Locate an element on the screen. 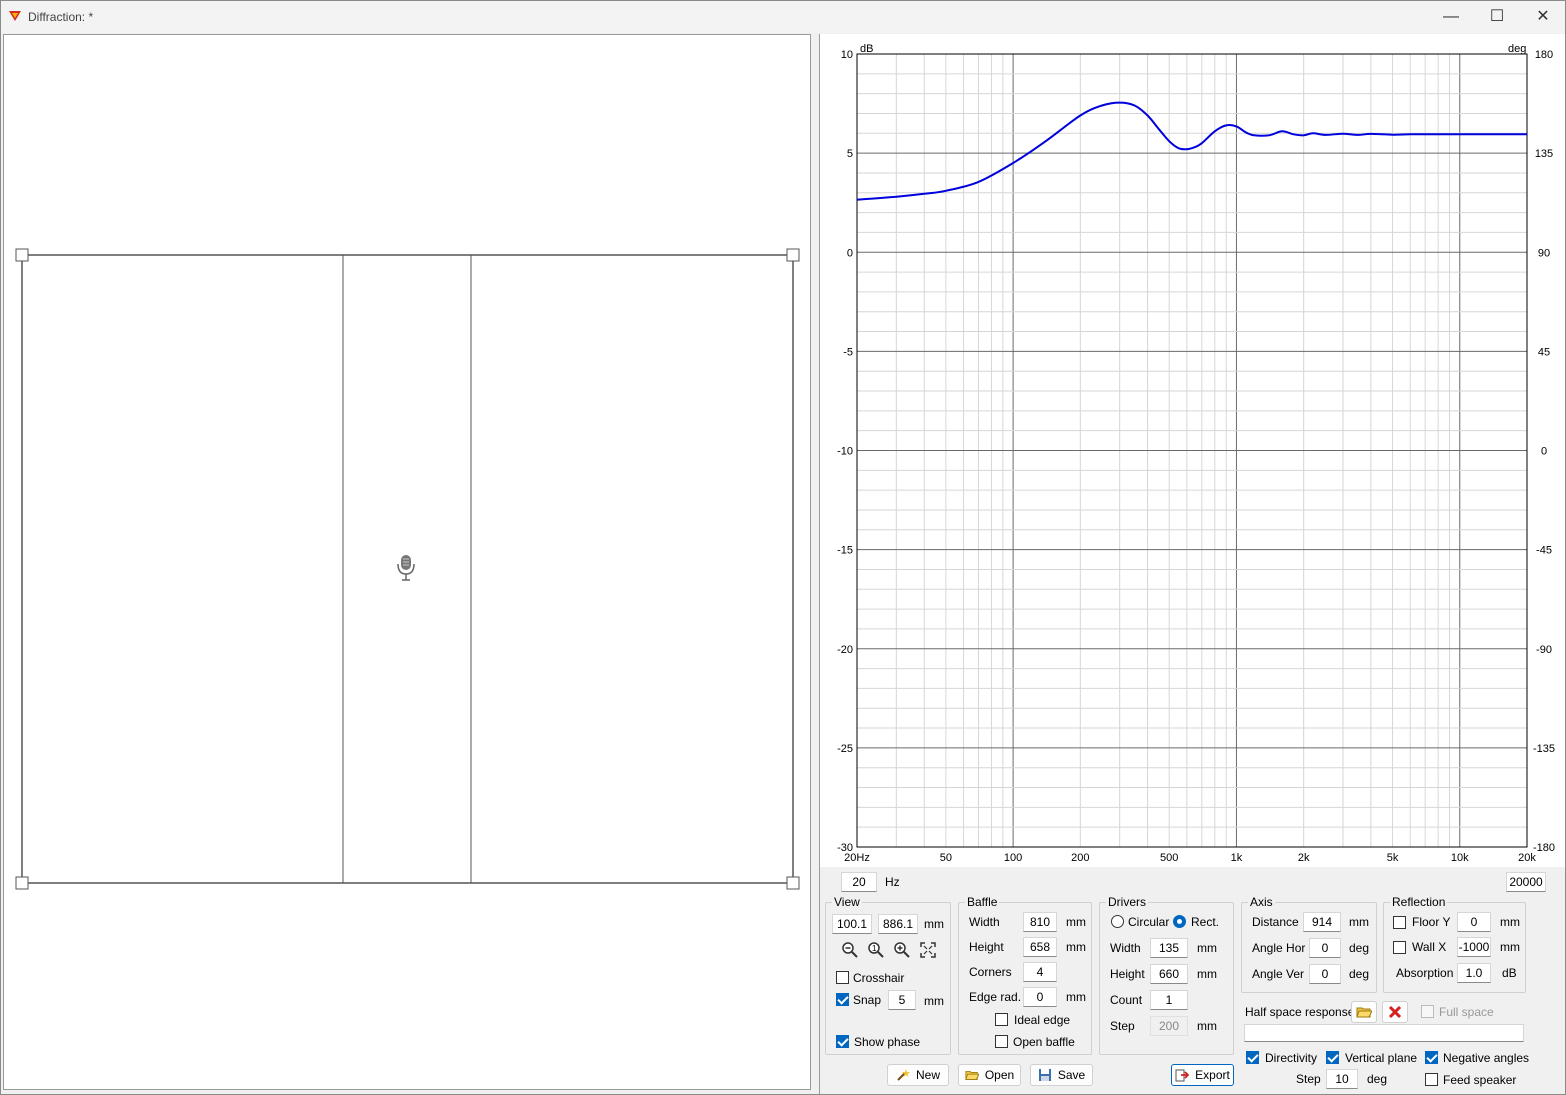 This screenshot has height=1095, width=1566. show-phase-checkbox is located at coordinates (842, 1041).